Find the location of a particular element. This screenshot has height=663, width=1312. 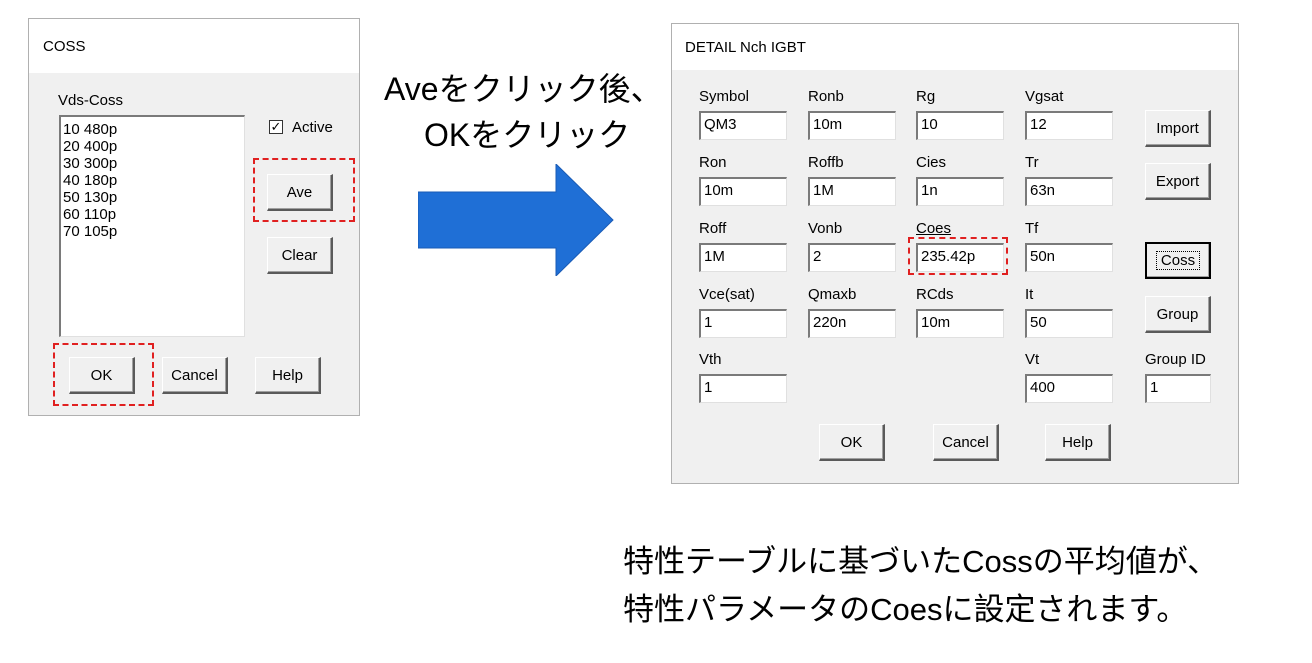

detail-cancel-button-label: Cancel is located at coordinates (965, 442).